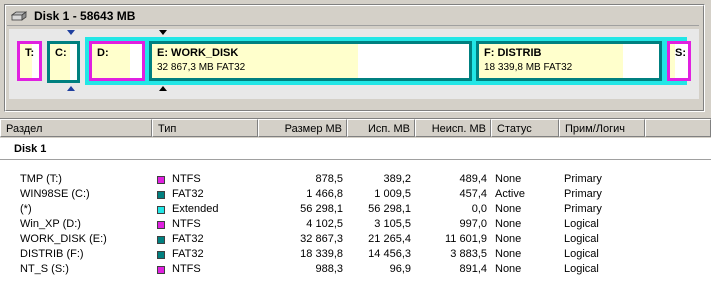 The image size is (711, 285). What do you see at coordinates (329, 179) in the screenshot?
I see `cell-size: 878,5` at bounding box center [329, 179].